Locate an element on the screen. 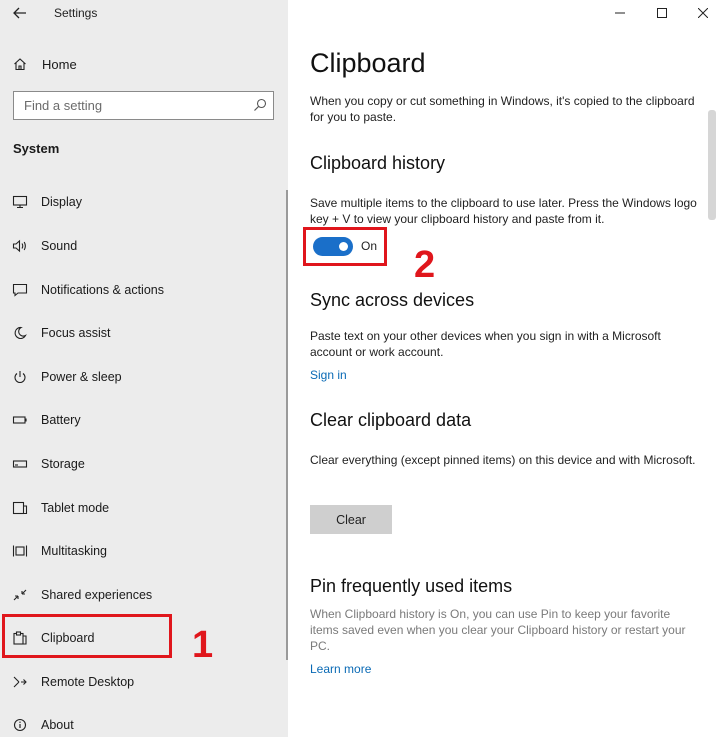  clear-clipboard-heading: Clear clipboard data is located at coordinates (391, 420).